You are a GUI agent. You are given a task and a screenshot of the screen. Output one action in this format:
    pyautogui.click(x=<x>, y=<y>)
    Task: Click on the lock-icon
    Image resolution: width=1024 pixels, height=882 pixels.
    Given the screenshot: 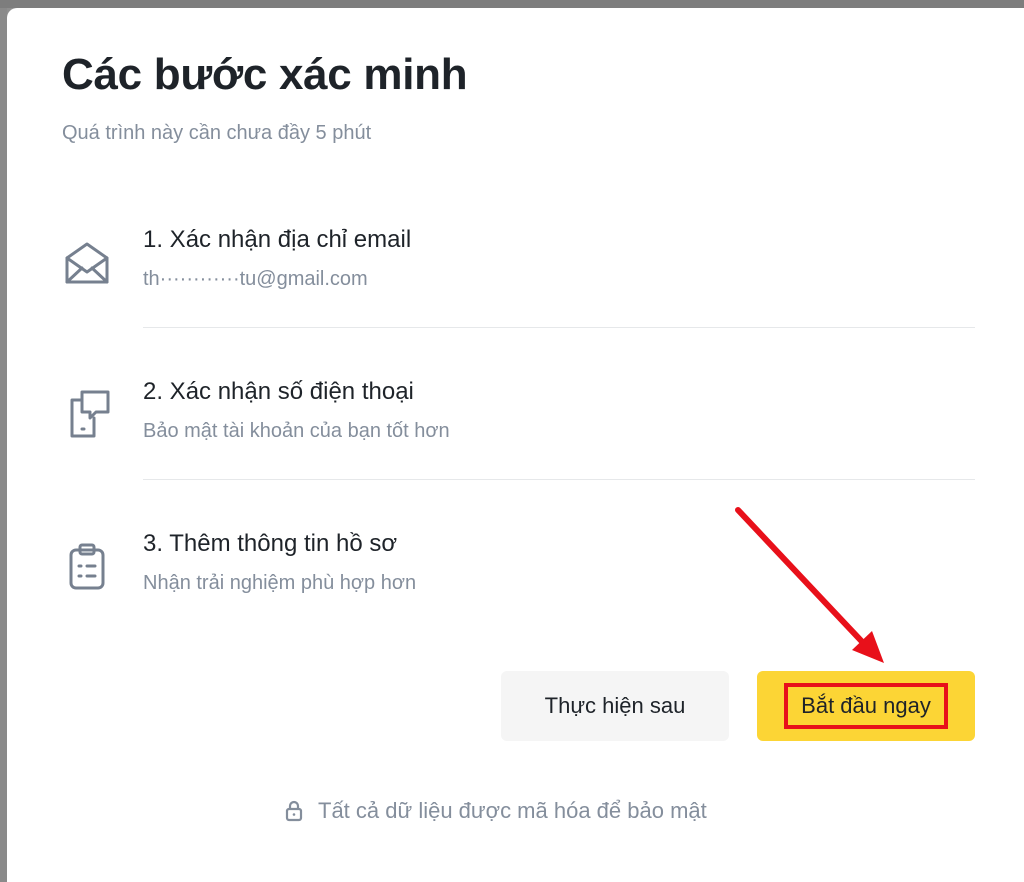 What is the action you would take?
    pyautogui.click(x=294, y=811)
    